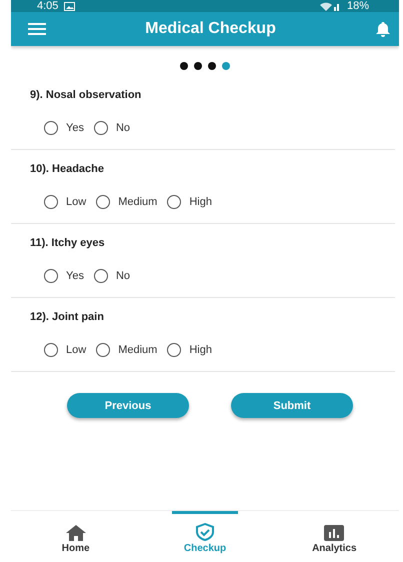 Image resolution: width=403 pixels, height=562 pixels. I want to click on nav-tab: Analytics, so click(334, 534).